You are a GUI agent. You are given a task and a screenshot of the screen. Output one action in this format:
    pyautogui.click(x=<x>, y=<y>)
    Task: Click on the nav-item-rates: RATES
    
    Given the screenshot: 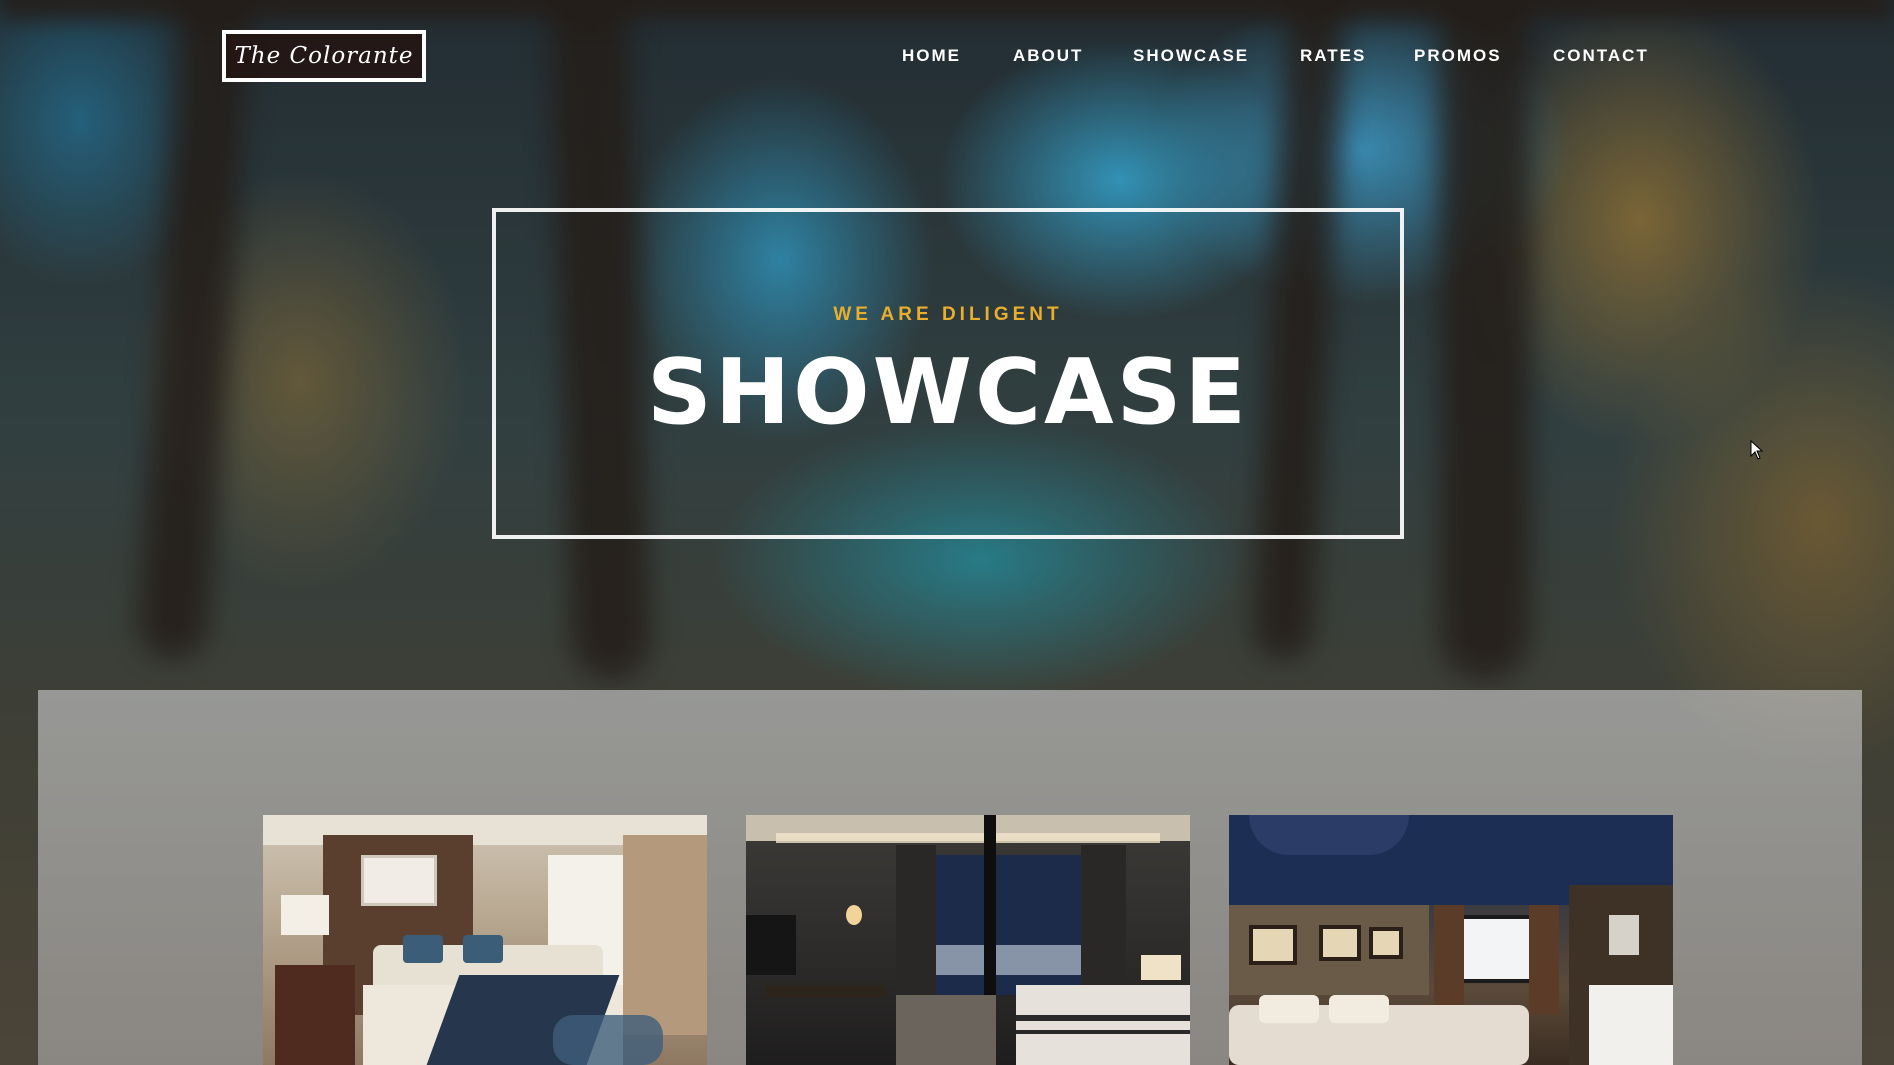 What is the action you would take?
    pyautogui.click(x=1333, y=56)
    